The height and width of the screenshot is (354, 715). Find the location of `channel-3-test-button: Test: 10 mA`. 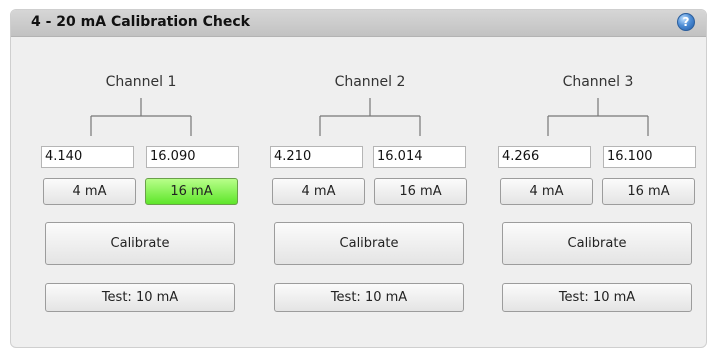

channel-3-test-button: Test: 10 mA is located at coordinates (597, 297).